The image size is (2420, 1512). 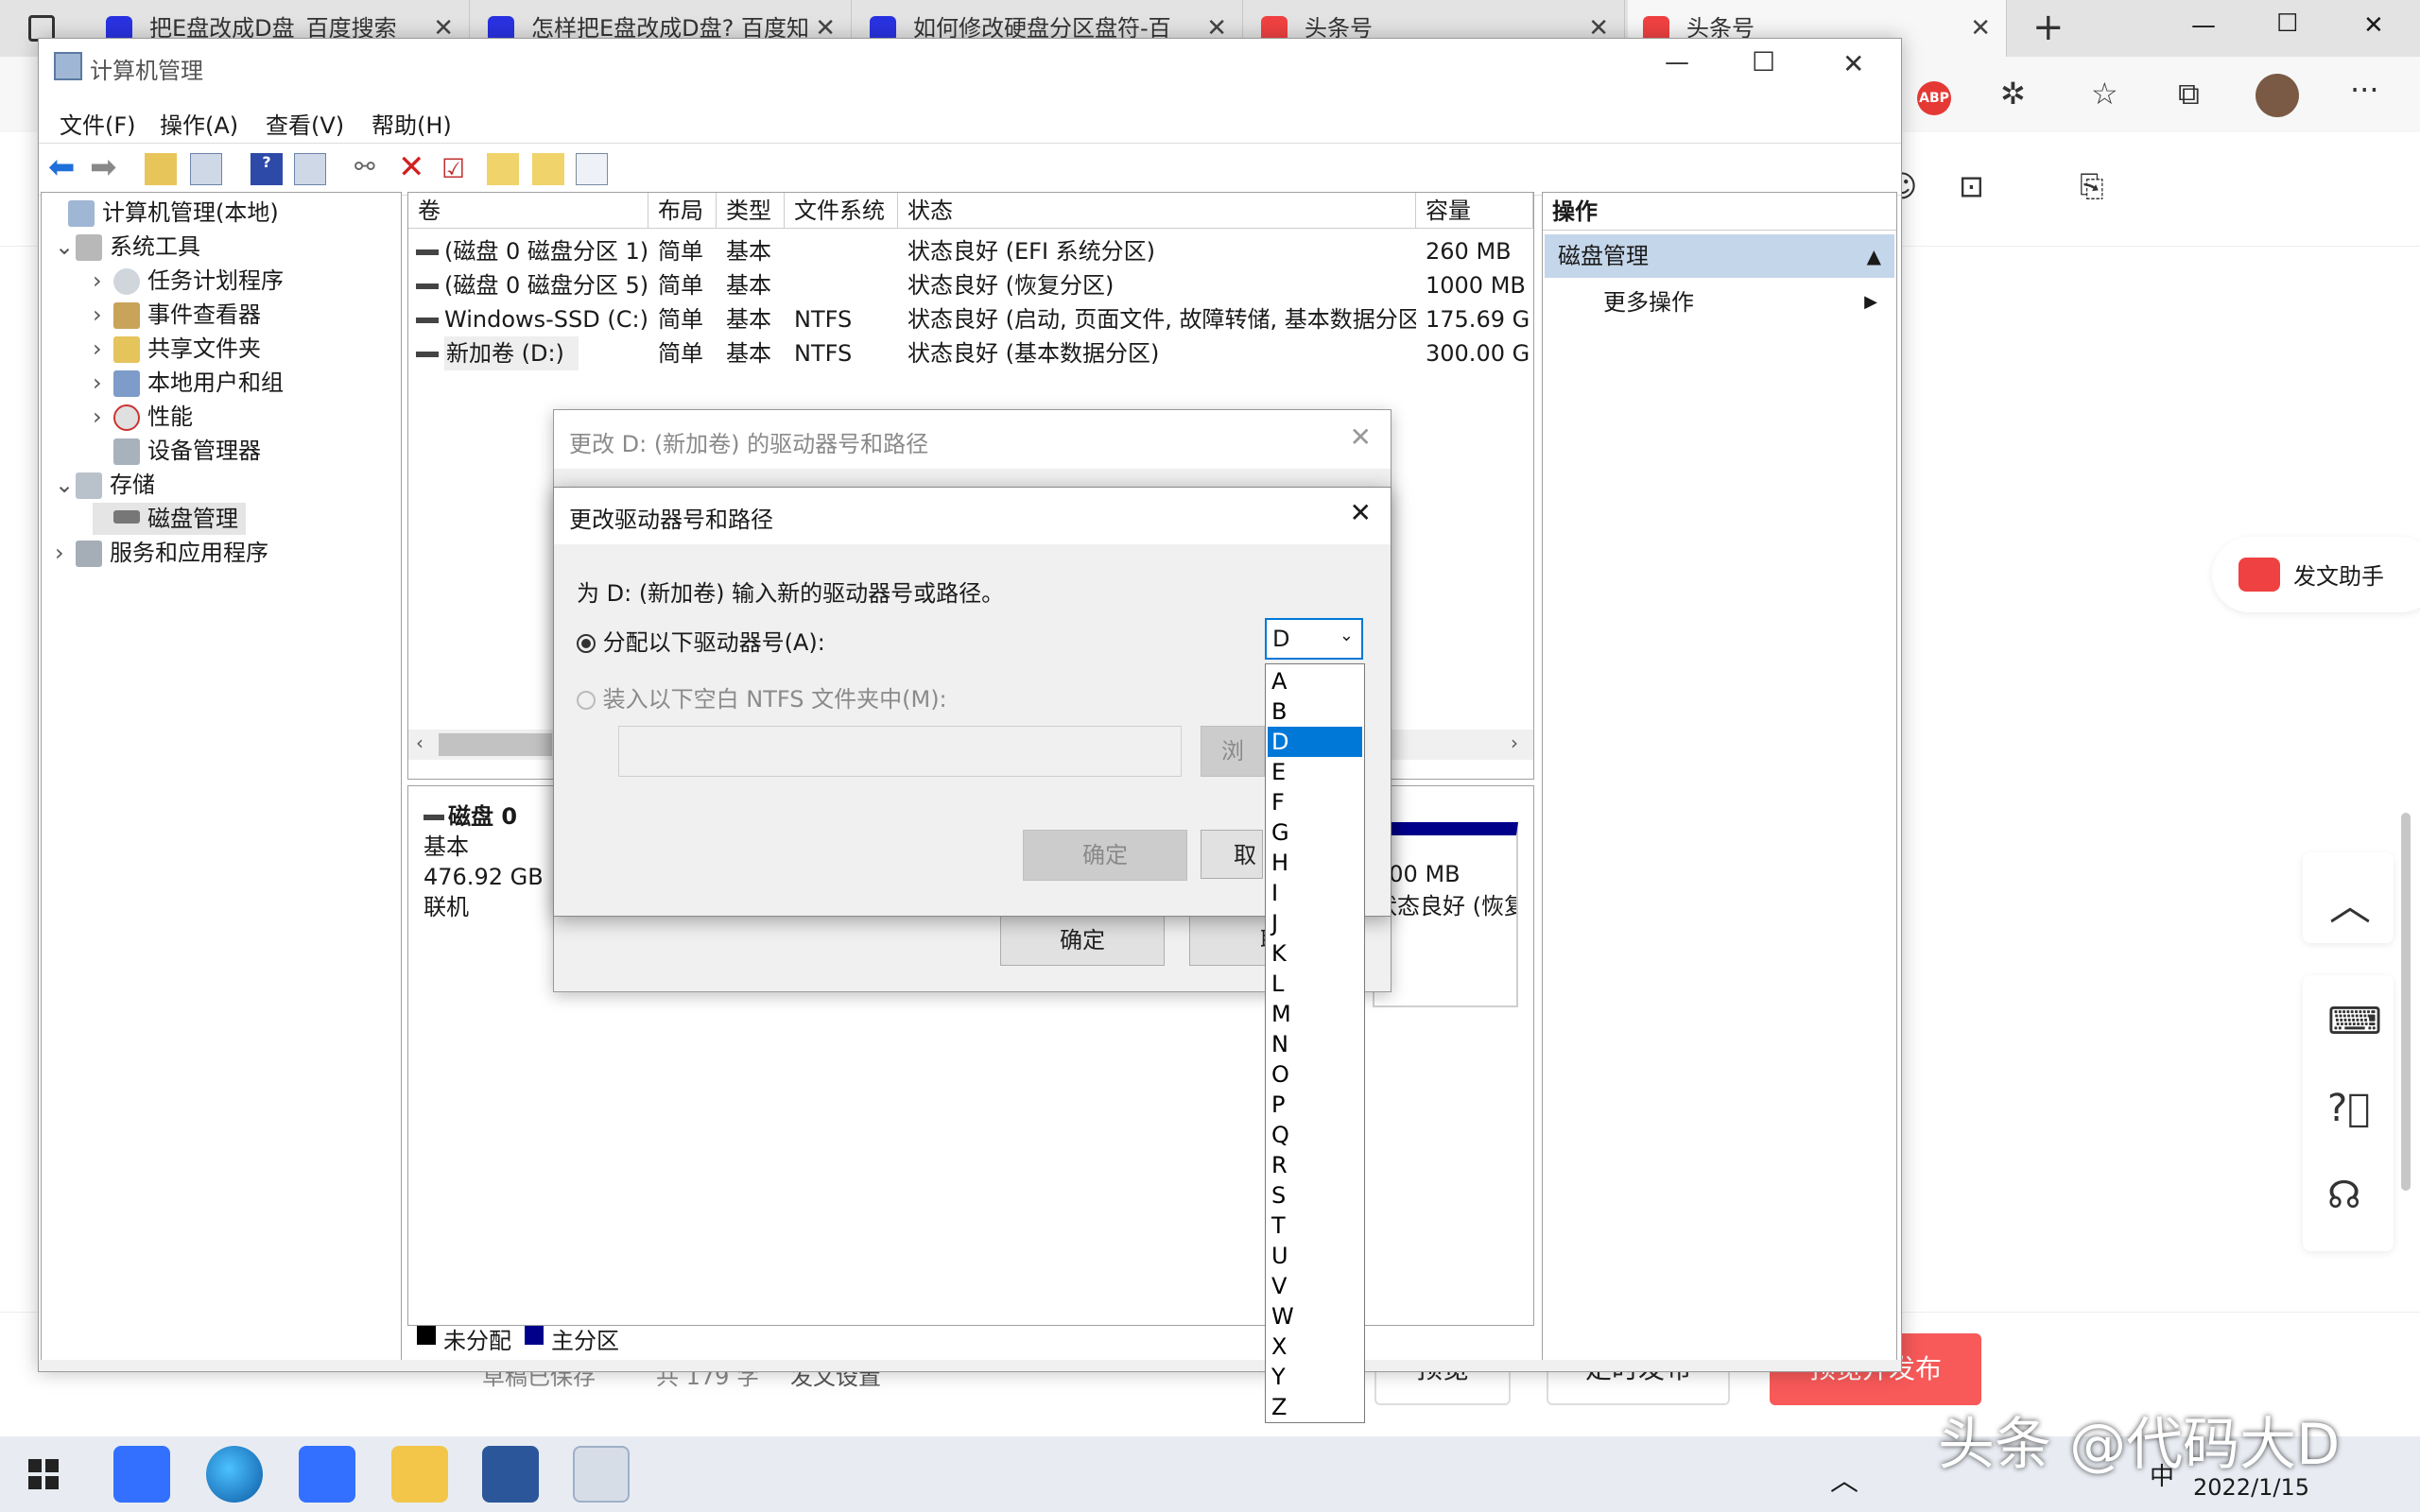 What do you see at coordinates (2350, 901) in the screenshot?
I see `scroll-top-icon: ︿` at bounding box center [2350, 901].